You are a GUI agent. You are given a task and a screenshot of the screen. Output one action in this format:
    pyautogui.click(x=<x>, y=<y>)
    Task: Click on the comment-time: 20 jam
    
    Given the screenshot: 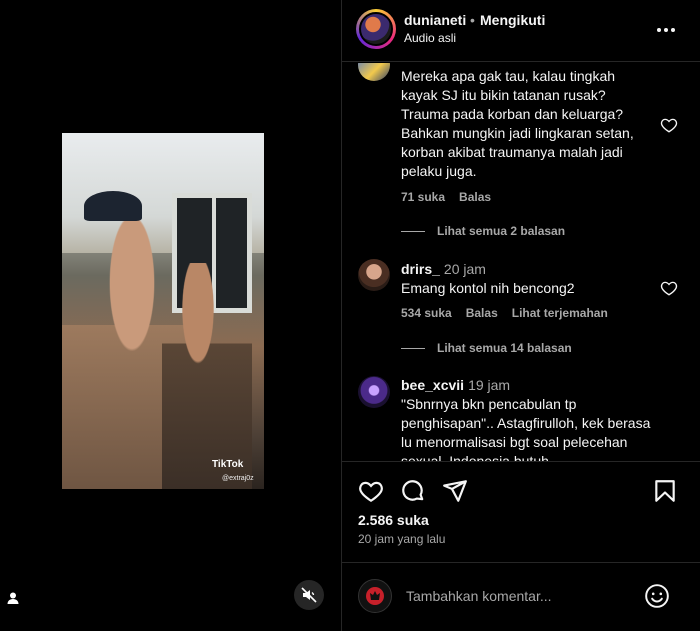 What is the action you would take?
    pyautogui.click(x=464, y=269)
    